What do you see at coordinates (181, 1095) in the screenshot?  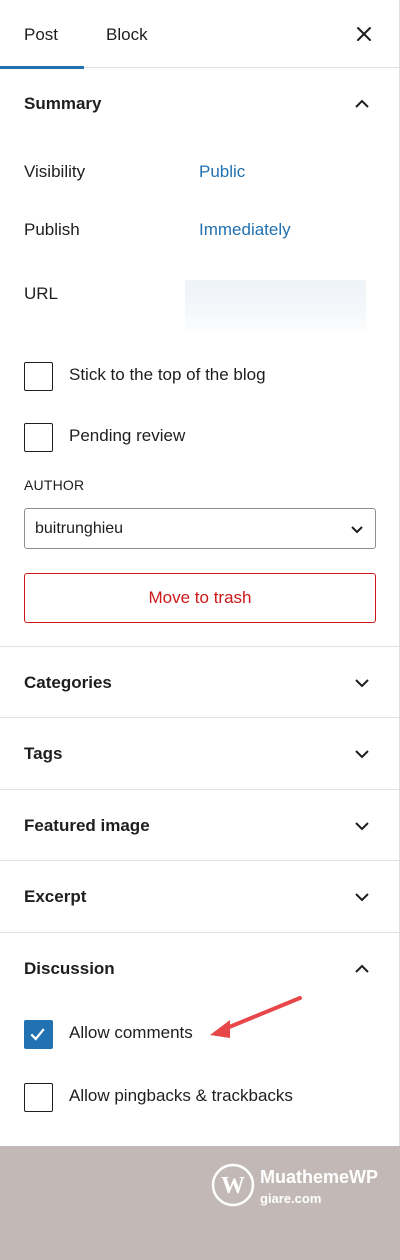 I see `allow-pingbacks-label: Allow pingbacks & trackbacks` at bounding box center [181, 1095].